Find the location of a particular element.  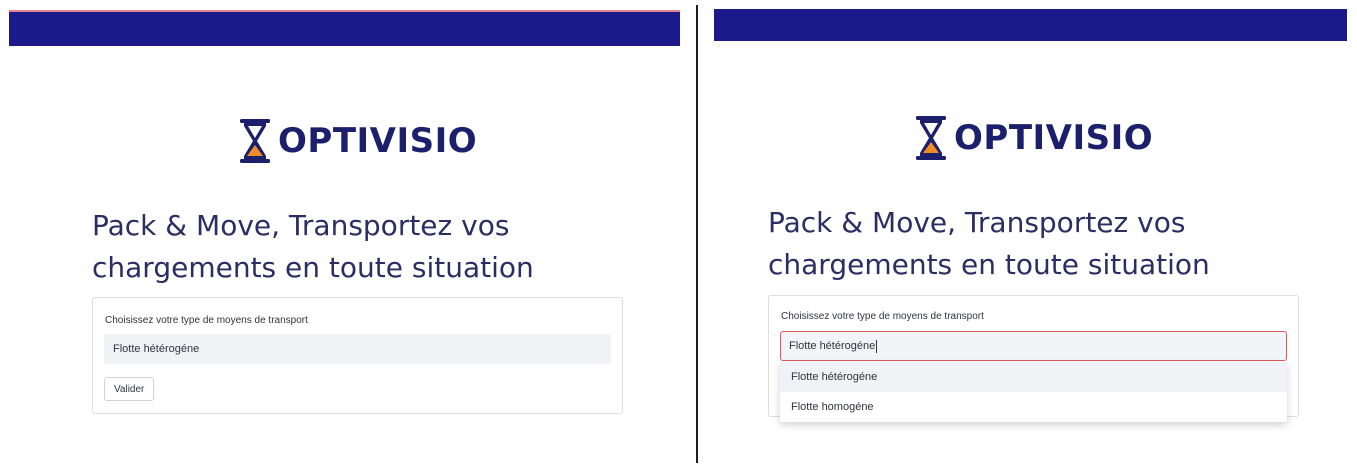

transport-type-select: Flotte hétérogéne is located at coordinates (357, 349).